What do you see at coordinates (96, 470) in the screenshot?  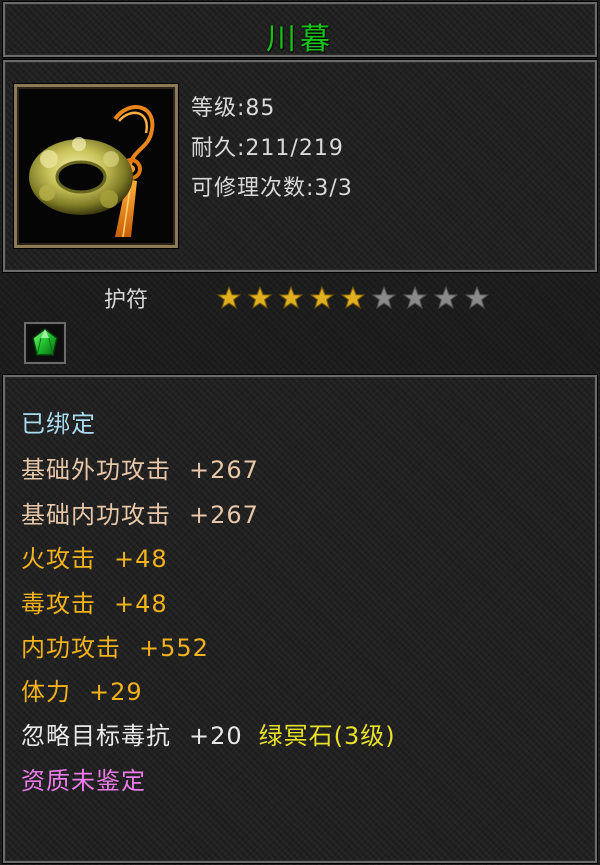 I see `stat-label: 基础外功攻击` at bounding box center [96, 470].